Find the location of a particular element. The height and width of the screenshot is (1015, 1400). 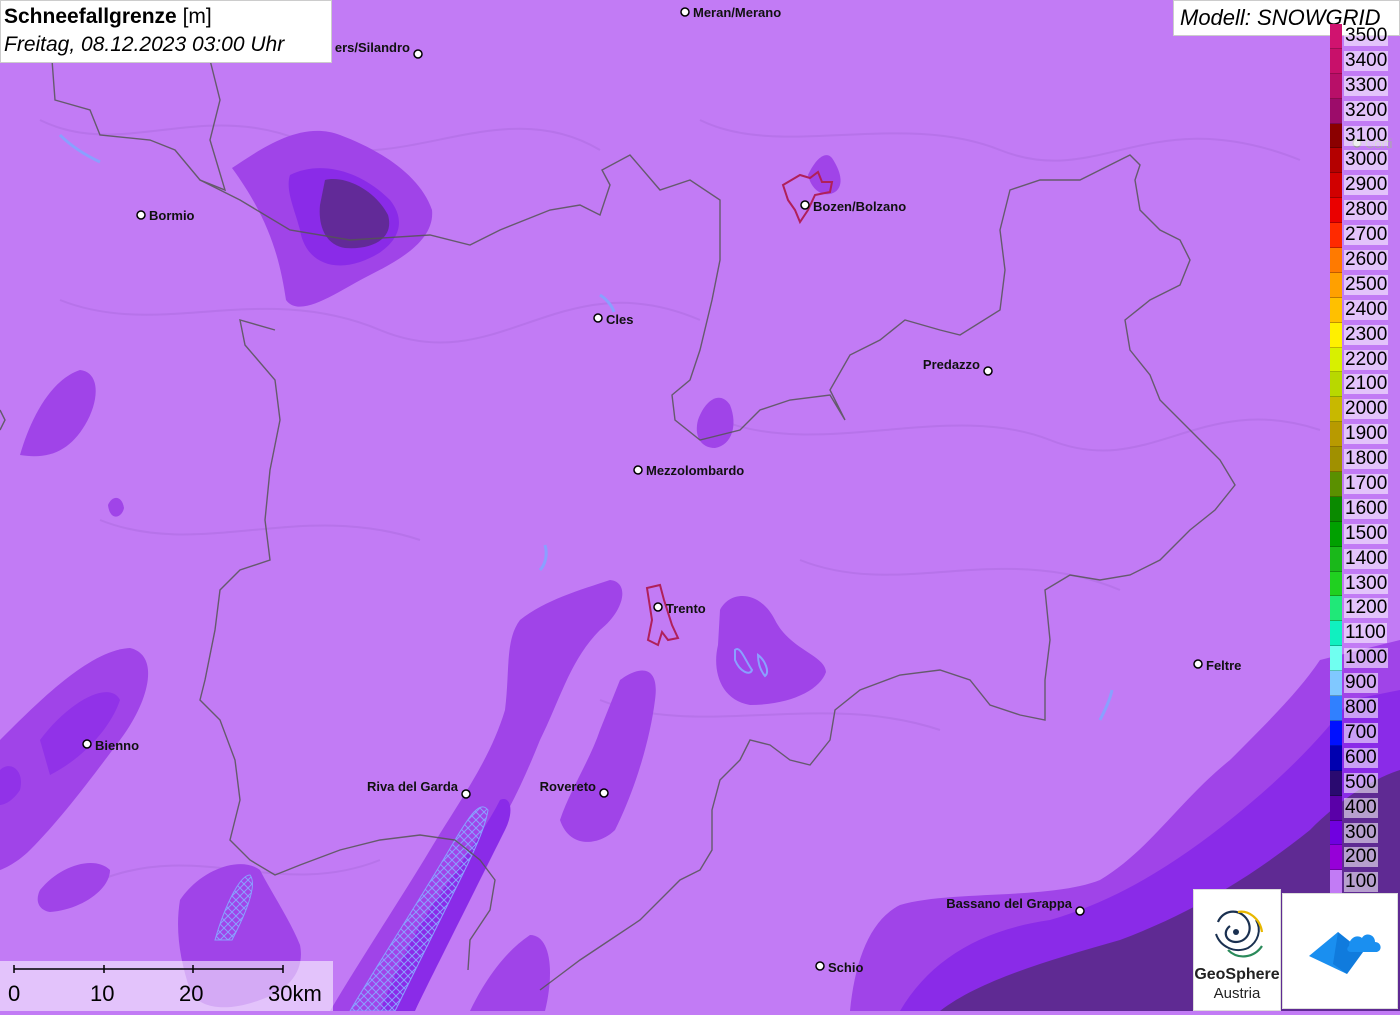

legend-label: 2700 is located at coordinates (1366, 235).